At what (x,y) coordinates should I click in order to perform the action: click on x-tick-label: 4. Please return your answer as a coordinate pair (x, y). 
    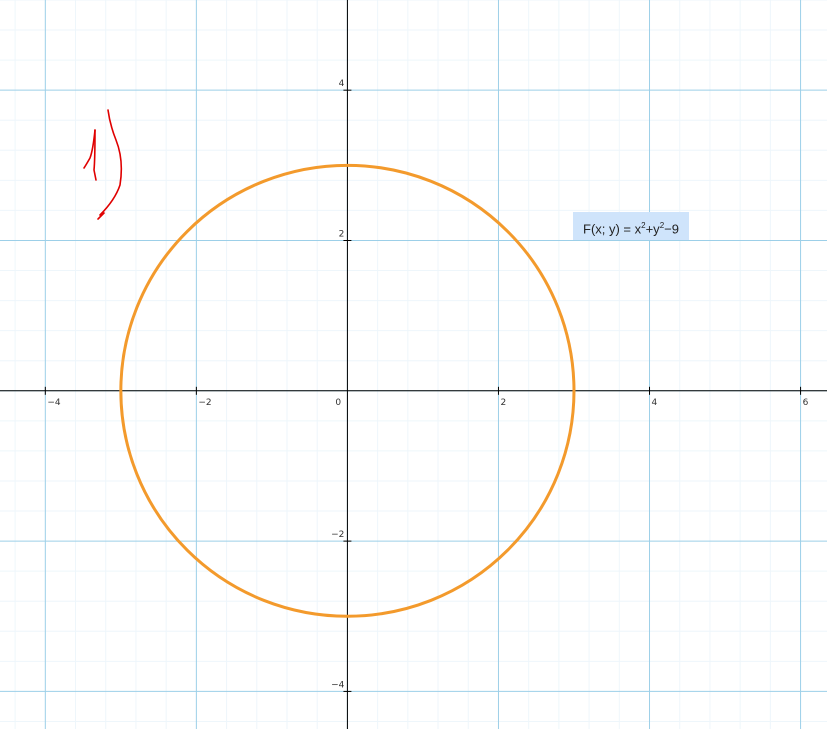
    Looking at the image, I should click on (655, 403).